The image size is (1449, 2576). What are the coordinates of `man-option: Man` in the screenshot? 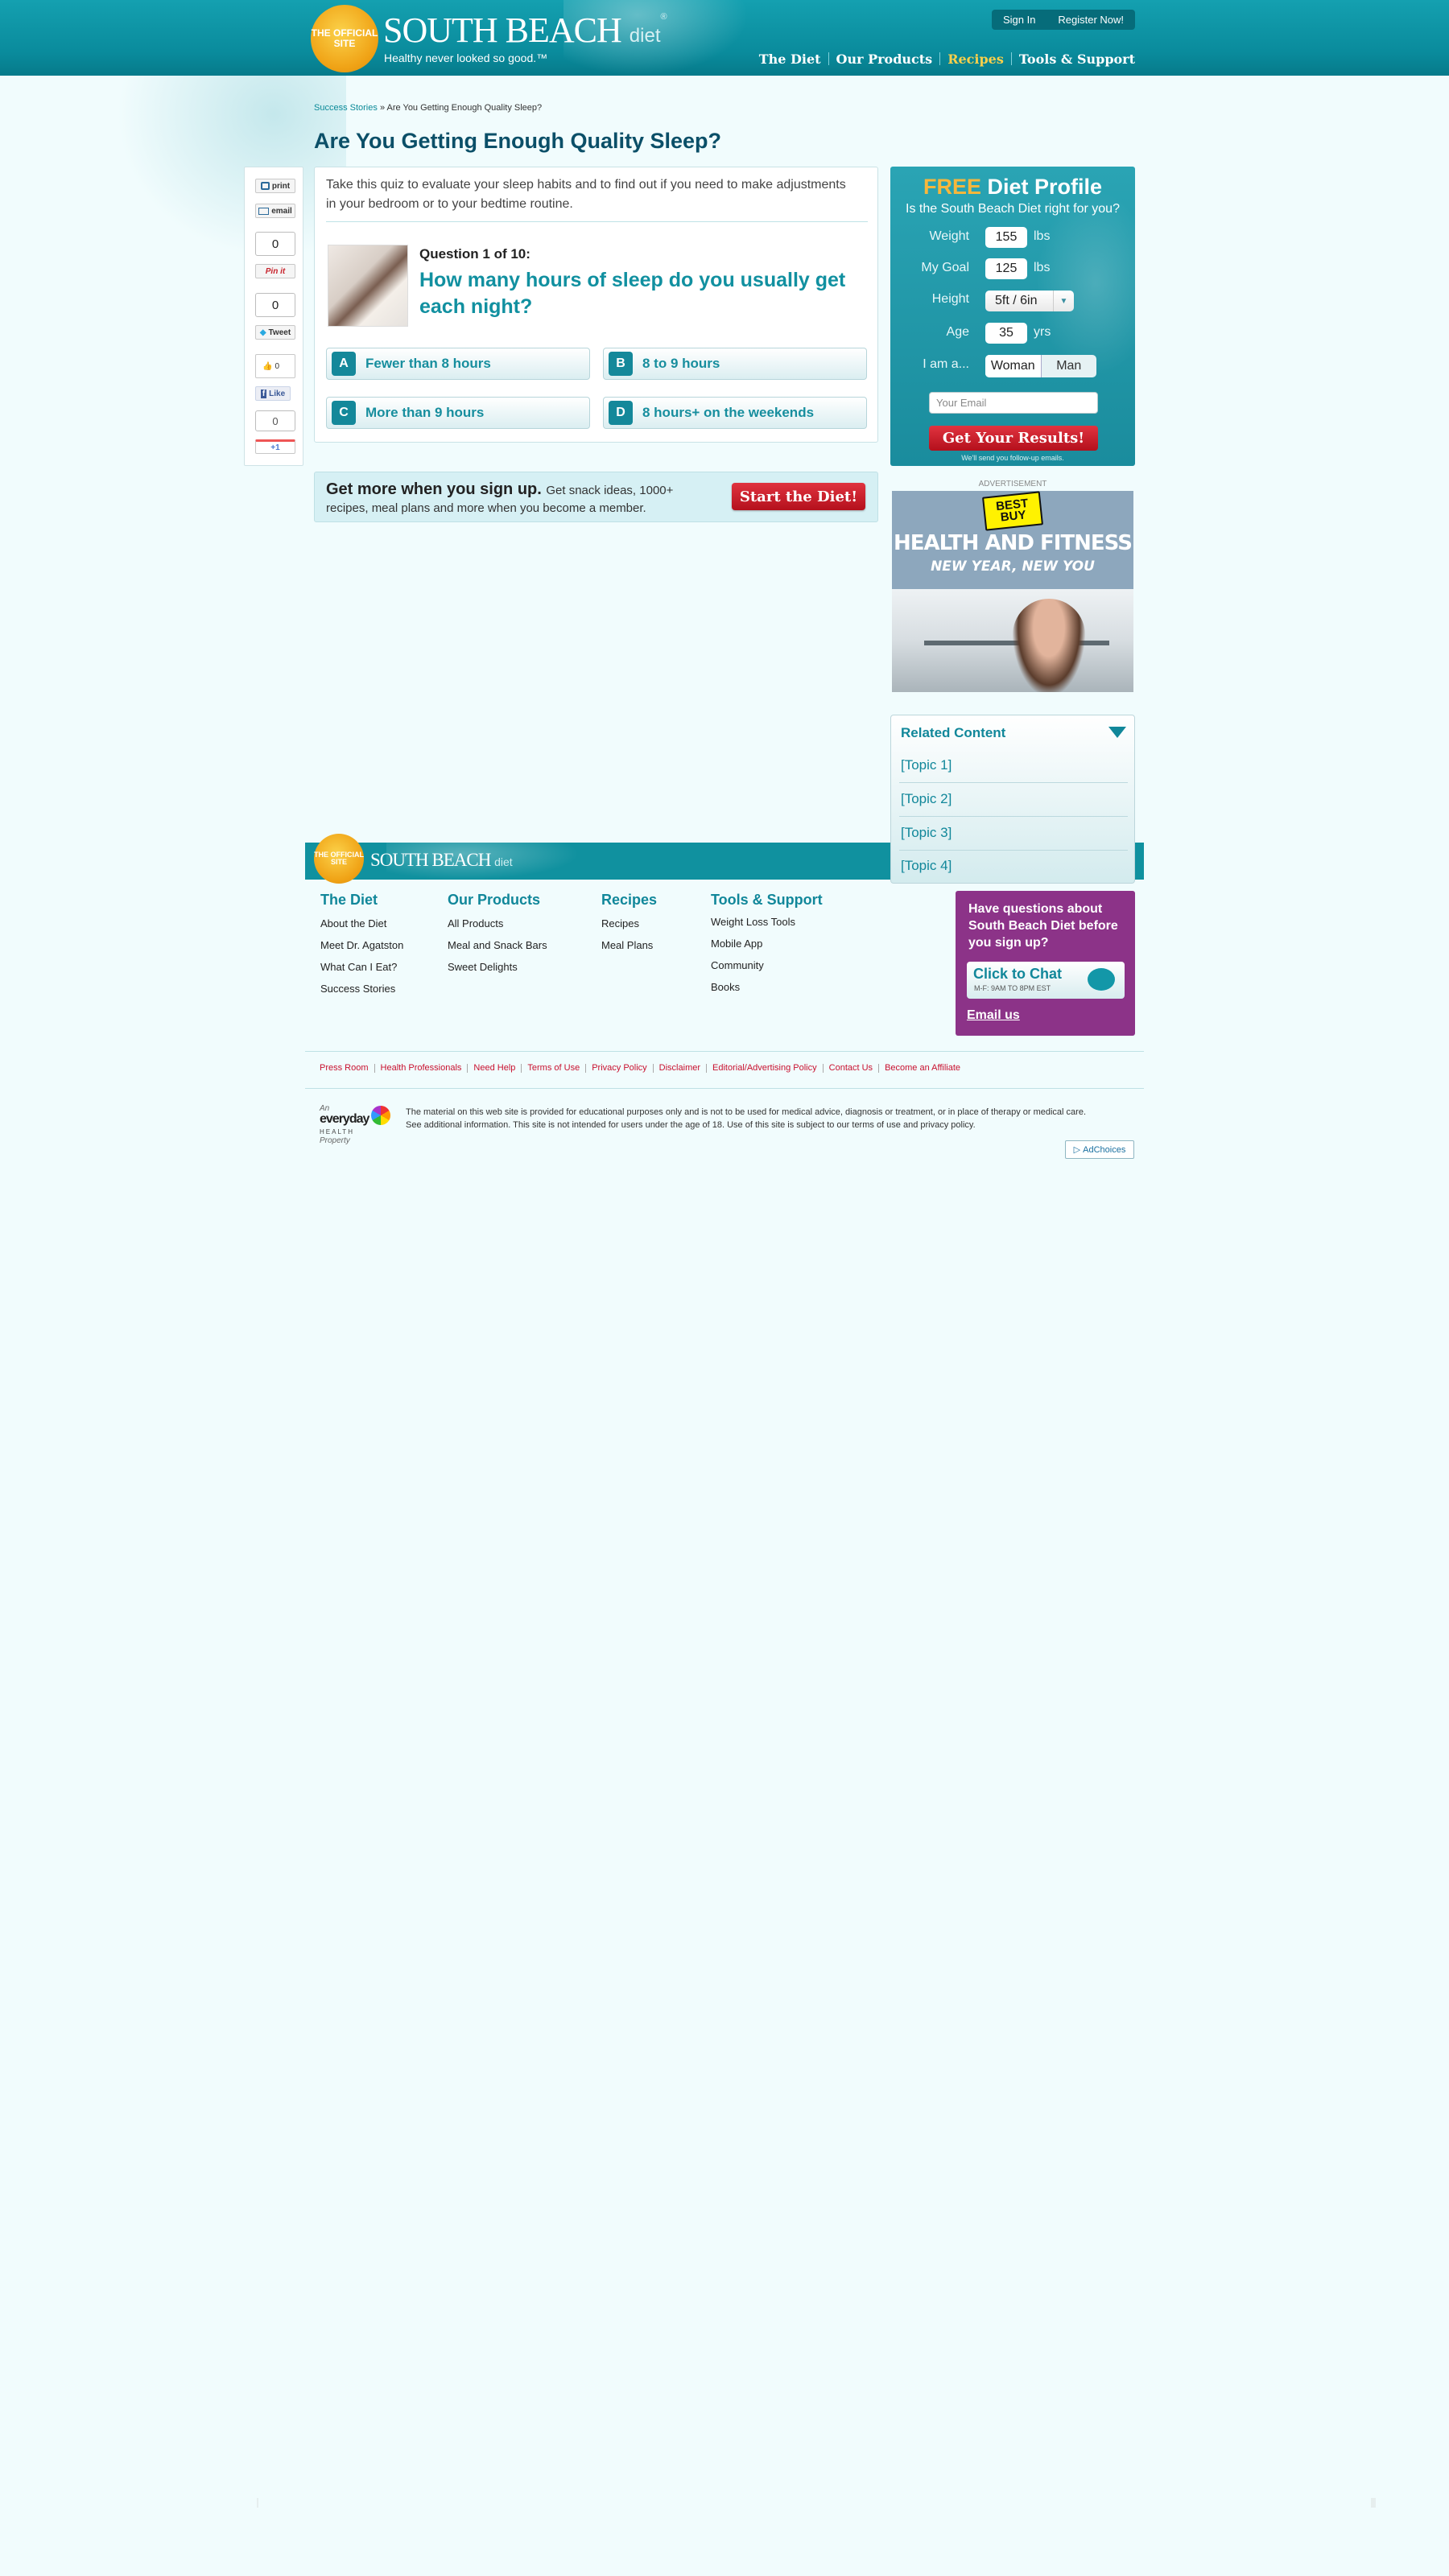 It's located at (1069, 366).